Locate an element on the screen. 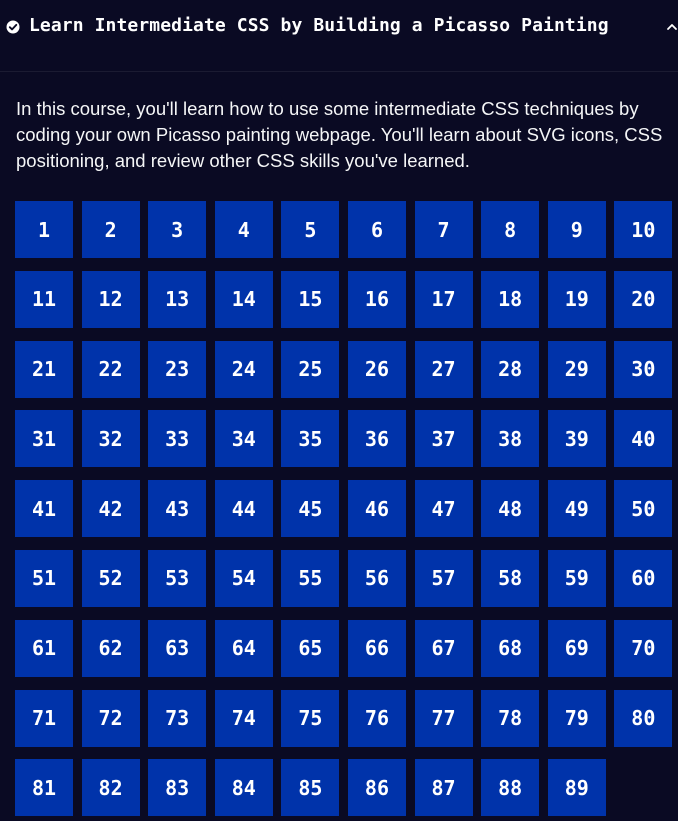  step-button-67: 67 is located at coordinates (443, 648).